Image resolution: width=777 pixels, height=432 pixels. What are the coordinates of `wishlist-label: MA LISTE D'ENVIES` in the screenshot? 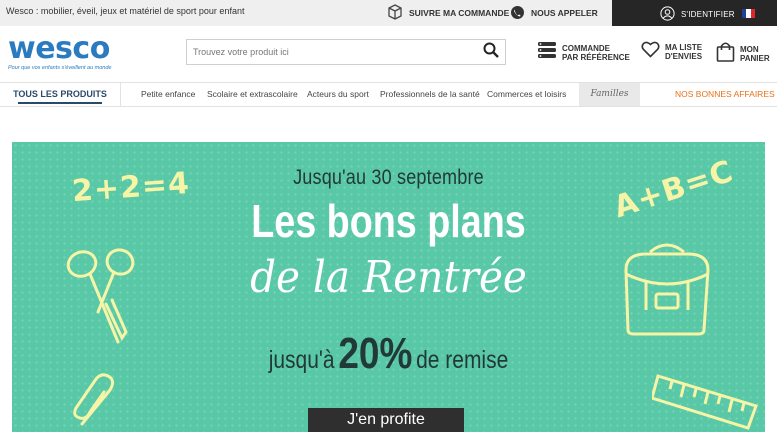 It's located at (683, 52).